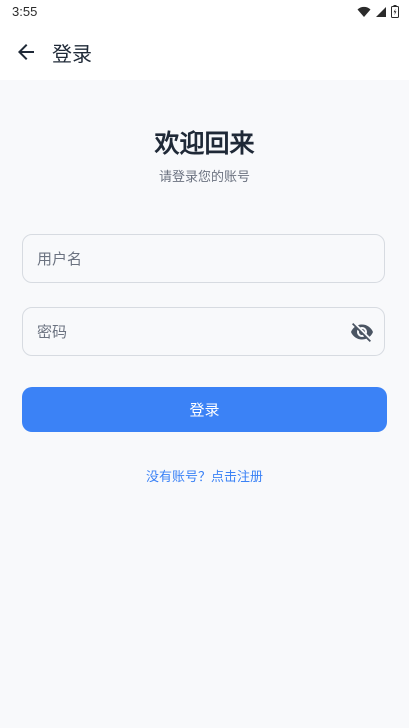 This screenshot has width=409, height=728. I want to click on status-icons, so click(378, 12).